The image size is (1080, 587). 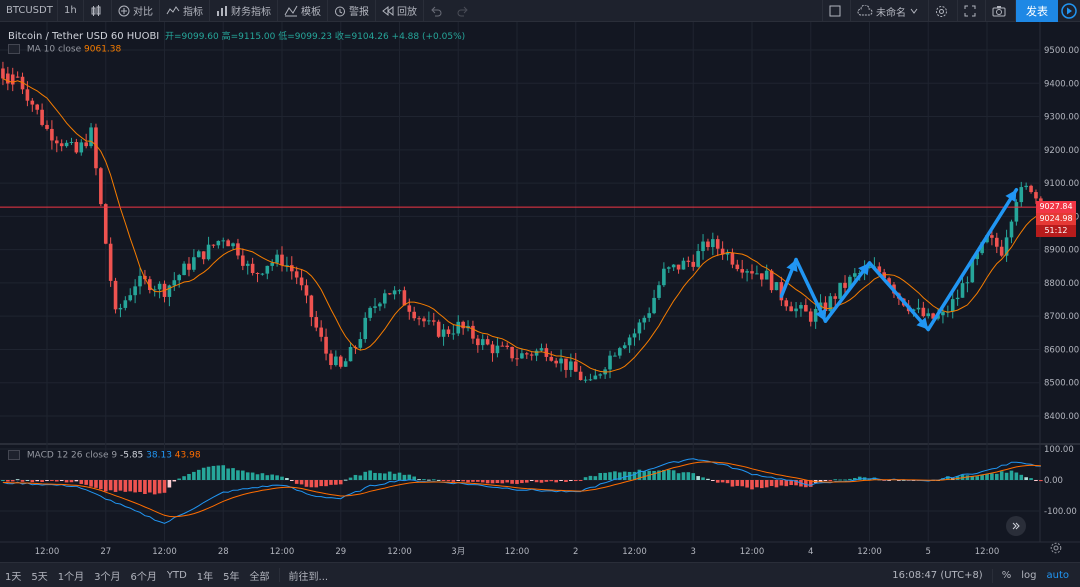 What do you see at coordinates (1061, 284) in the screenshot?
I see `price-tick-label: 8800.00` at bounding box center [1061, 284].